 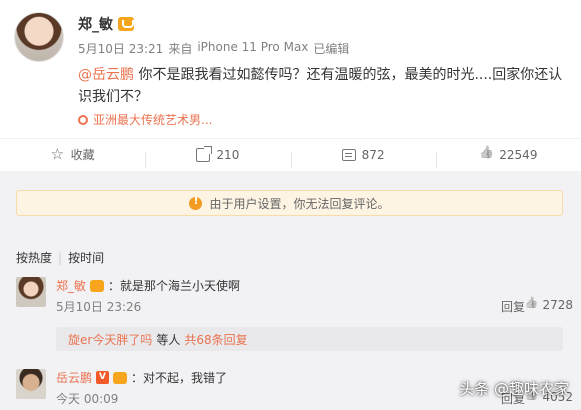 I want to click on repost-count: 210, so click(x=228, y=154).